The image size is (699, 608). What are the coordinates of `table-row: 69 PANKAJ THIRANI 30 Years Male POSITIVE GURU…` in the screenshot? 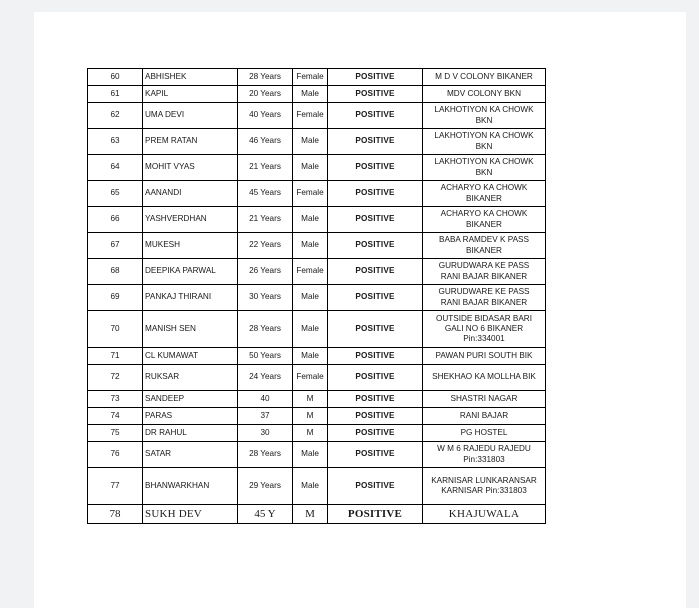 It's located at (316, 297).